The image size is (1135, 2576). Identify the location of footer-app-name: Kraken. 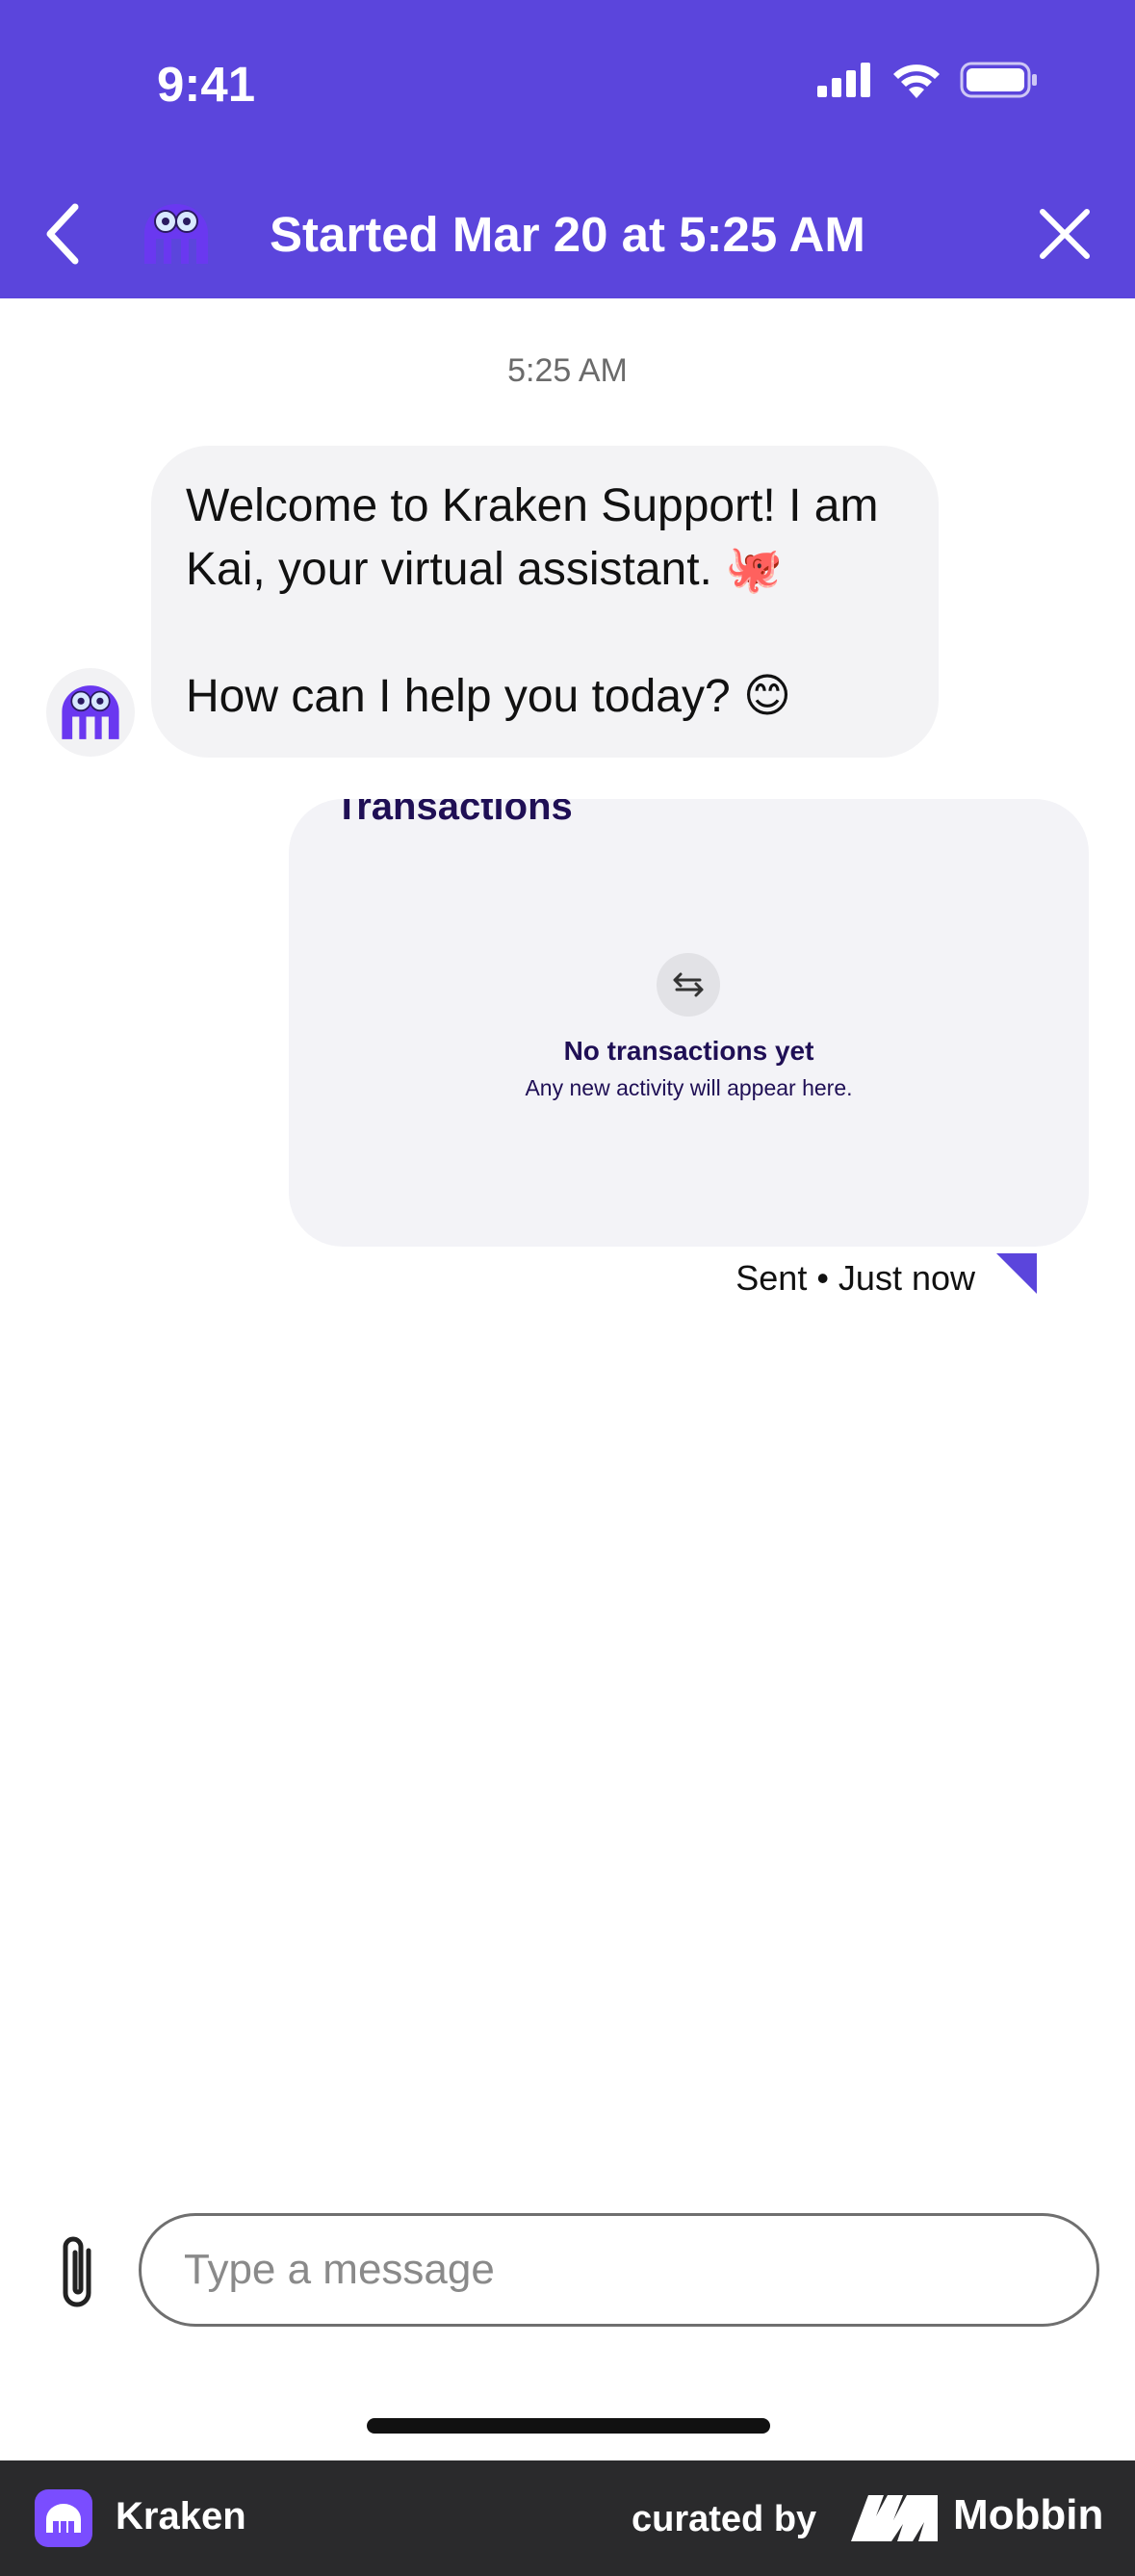
(181, 2516).